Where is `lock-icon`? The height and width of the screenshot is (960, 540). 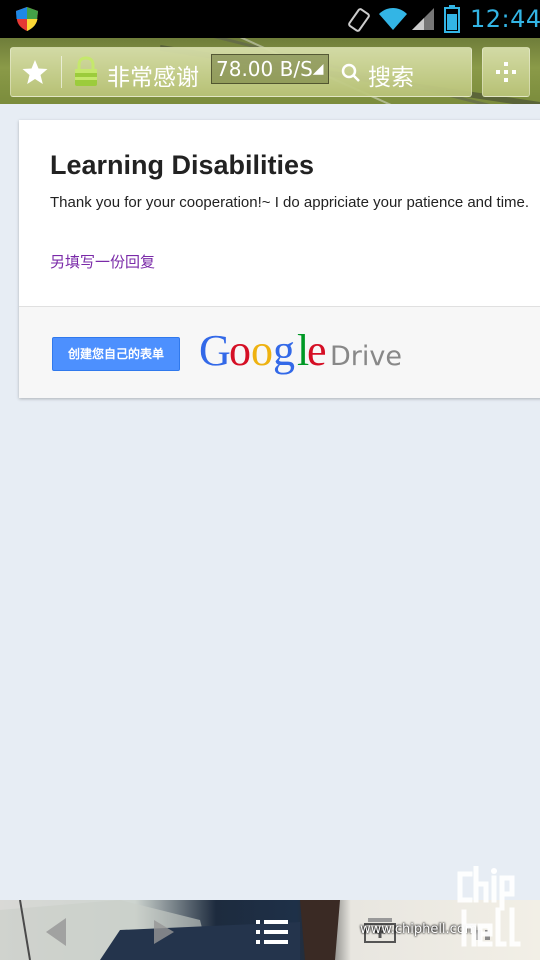
lock-icon is located at coordinates (86, 74).